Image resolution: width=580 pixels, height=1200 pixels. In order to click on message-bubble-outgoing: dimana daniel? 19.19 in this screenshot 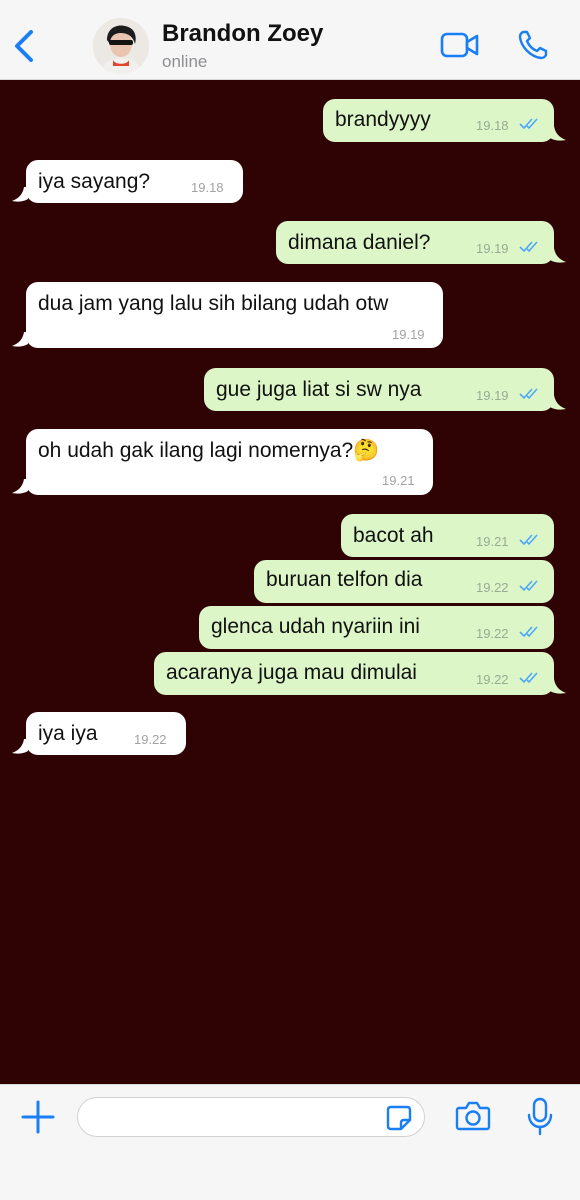, I will do `click(415, 242)`.